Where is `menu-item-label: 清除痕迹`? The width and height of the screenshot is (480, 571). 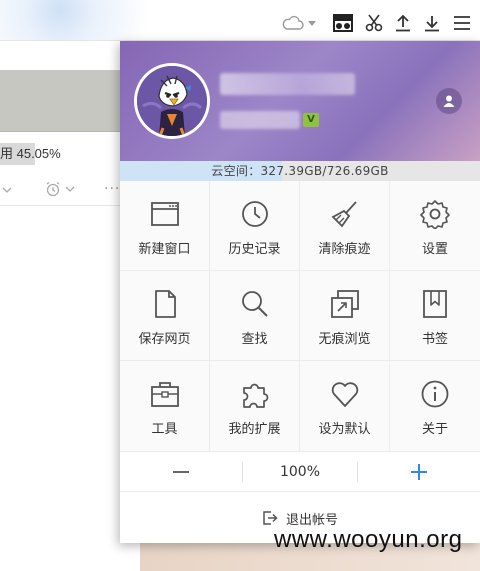 menu-item-label: 清除痕迹 is located at coordinates (344, 249).